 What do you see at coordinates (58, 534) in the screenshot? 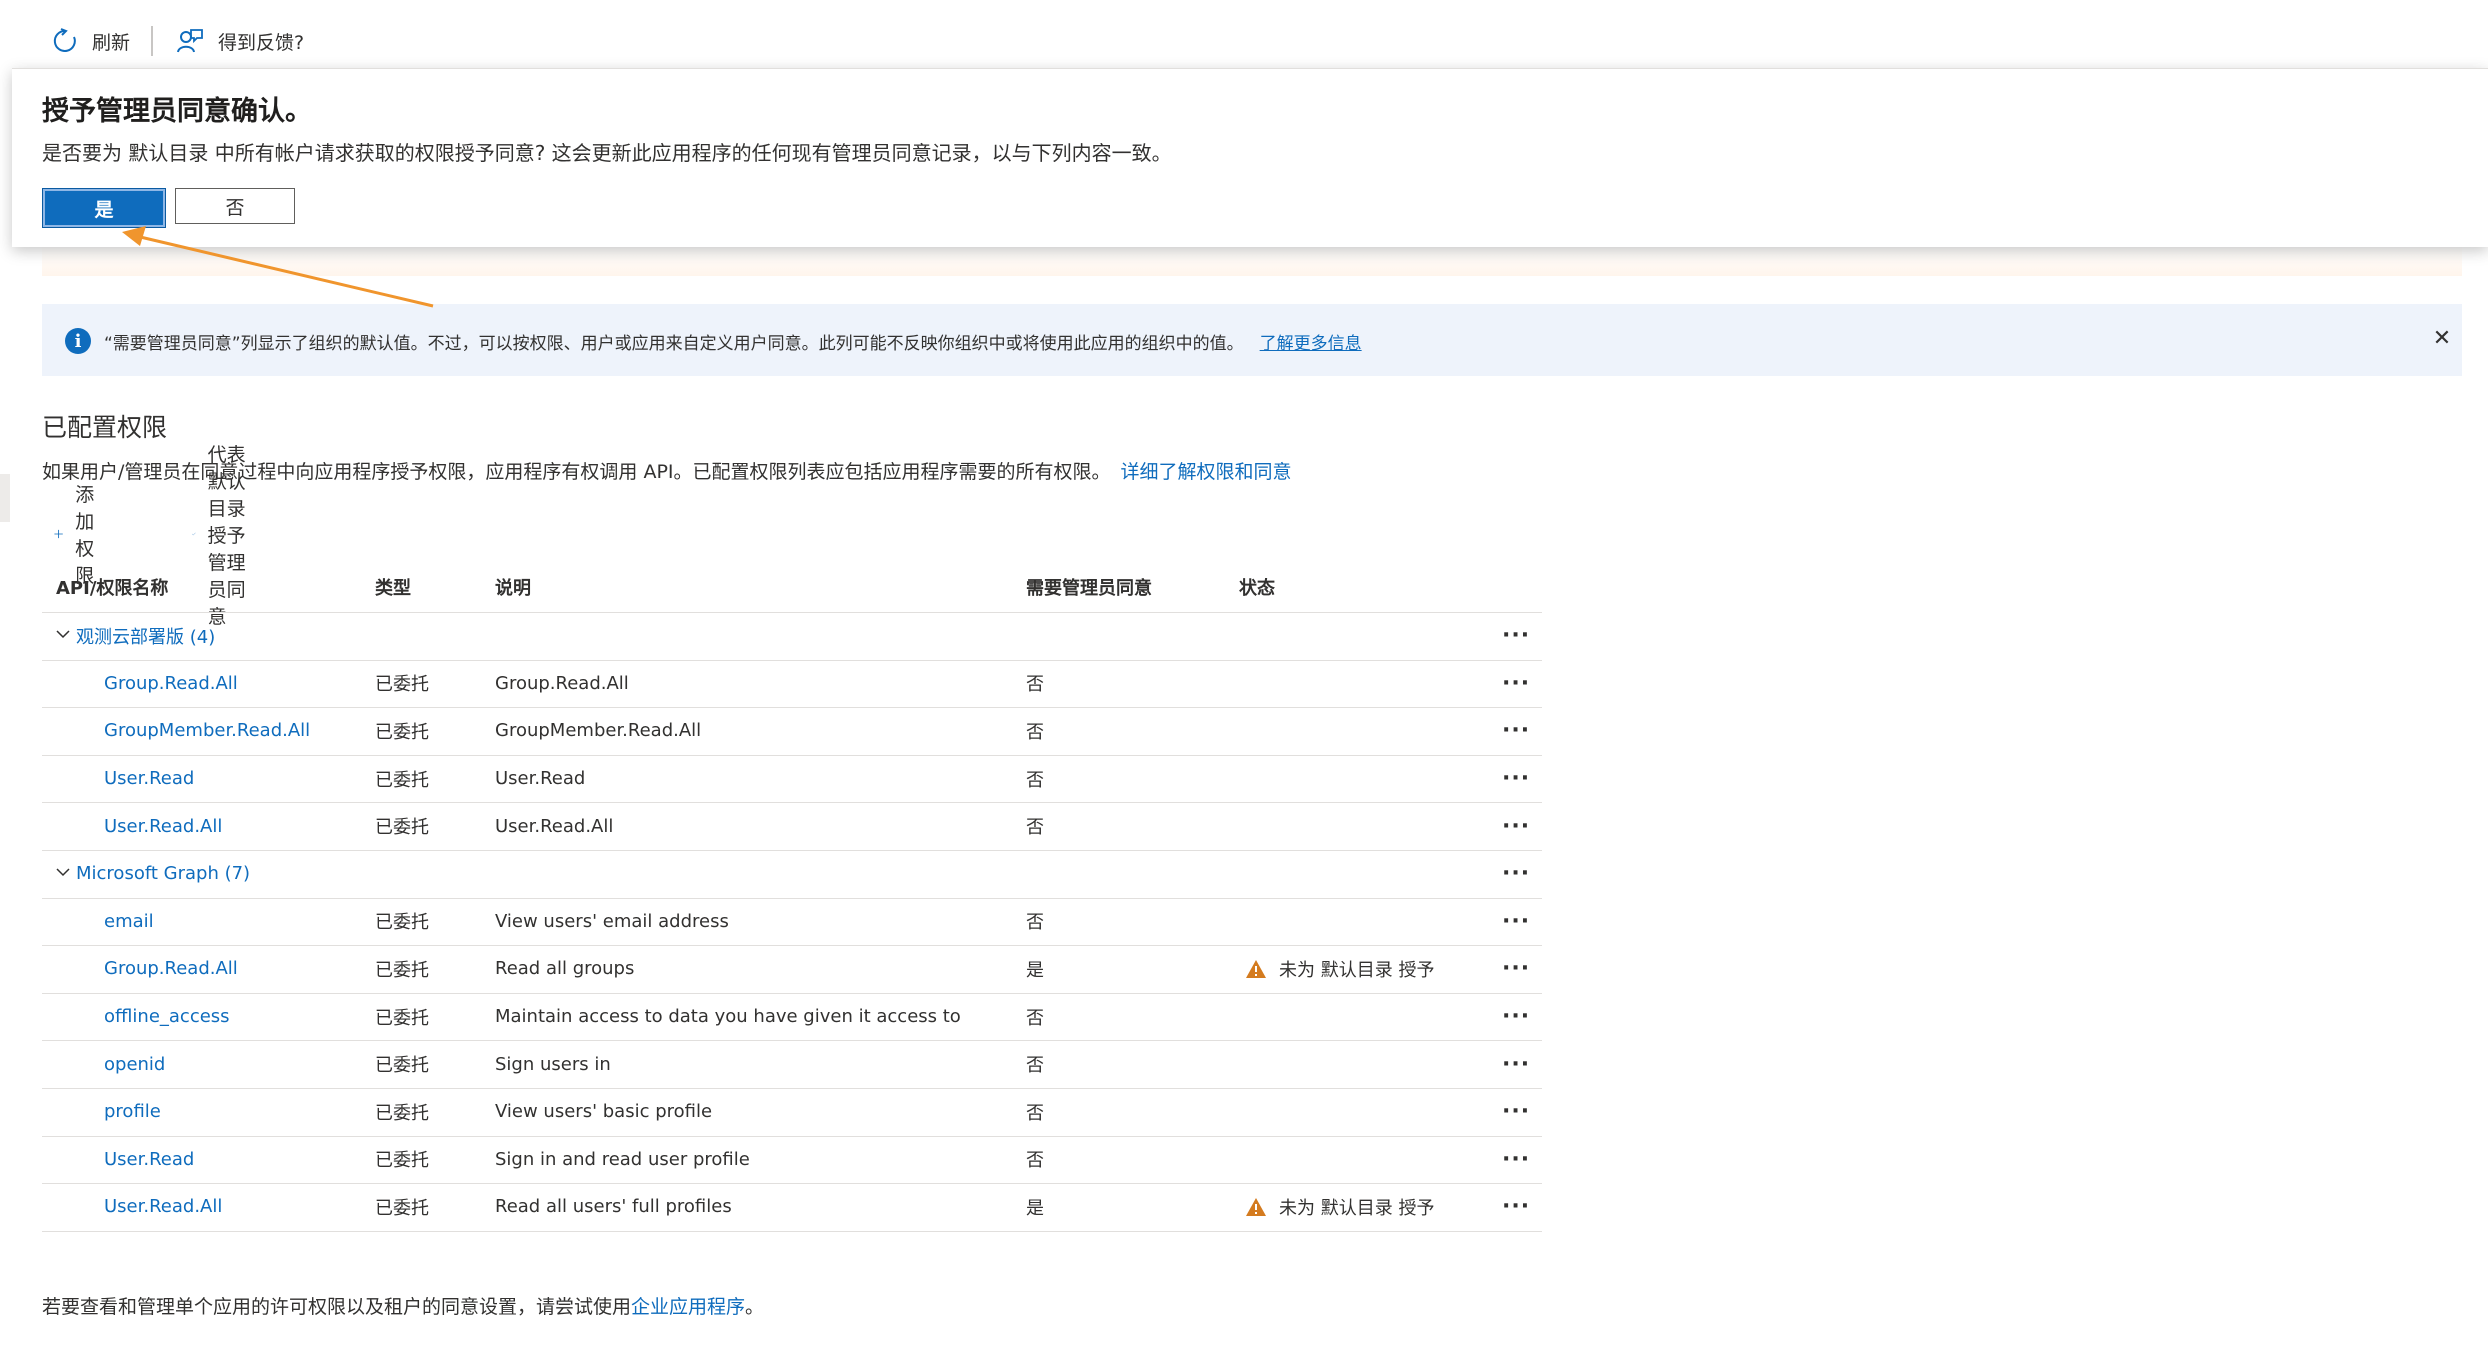
I see `plus-icon` at bounding box center [58, 534].